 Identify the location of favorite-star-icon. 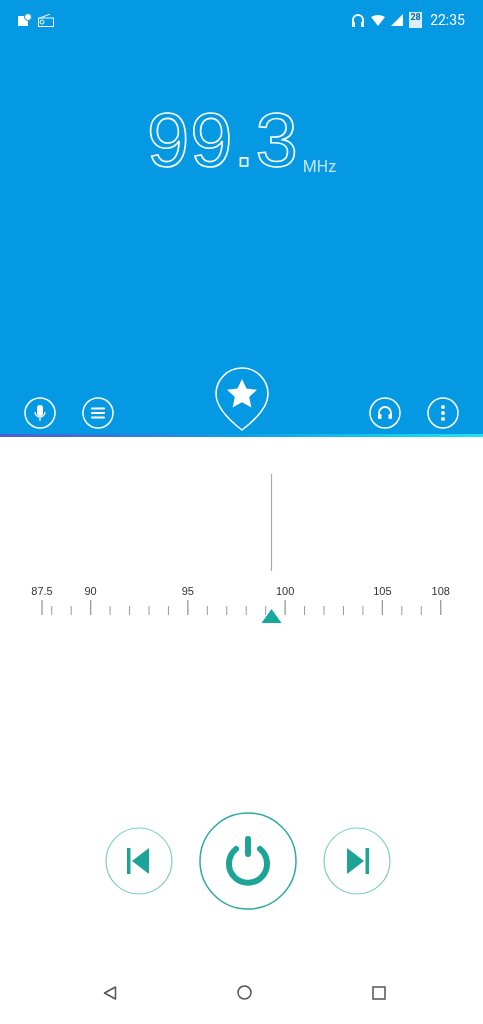
(241, 399).